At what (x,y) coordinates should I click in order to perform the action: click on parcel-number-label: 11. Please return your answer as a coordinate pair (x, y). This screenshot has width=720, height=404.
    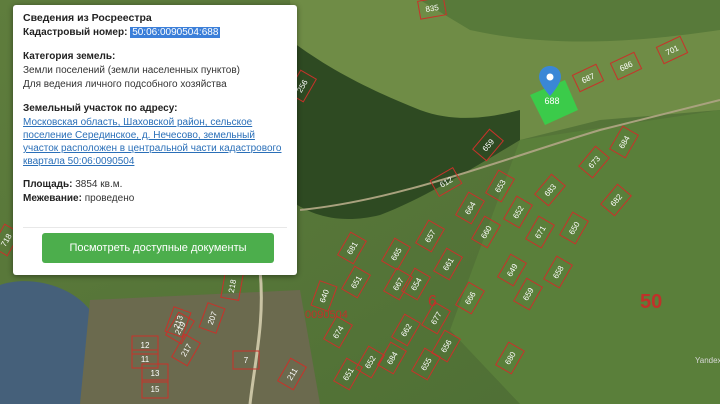
    Looking at the image, I should click on (145, 359).